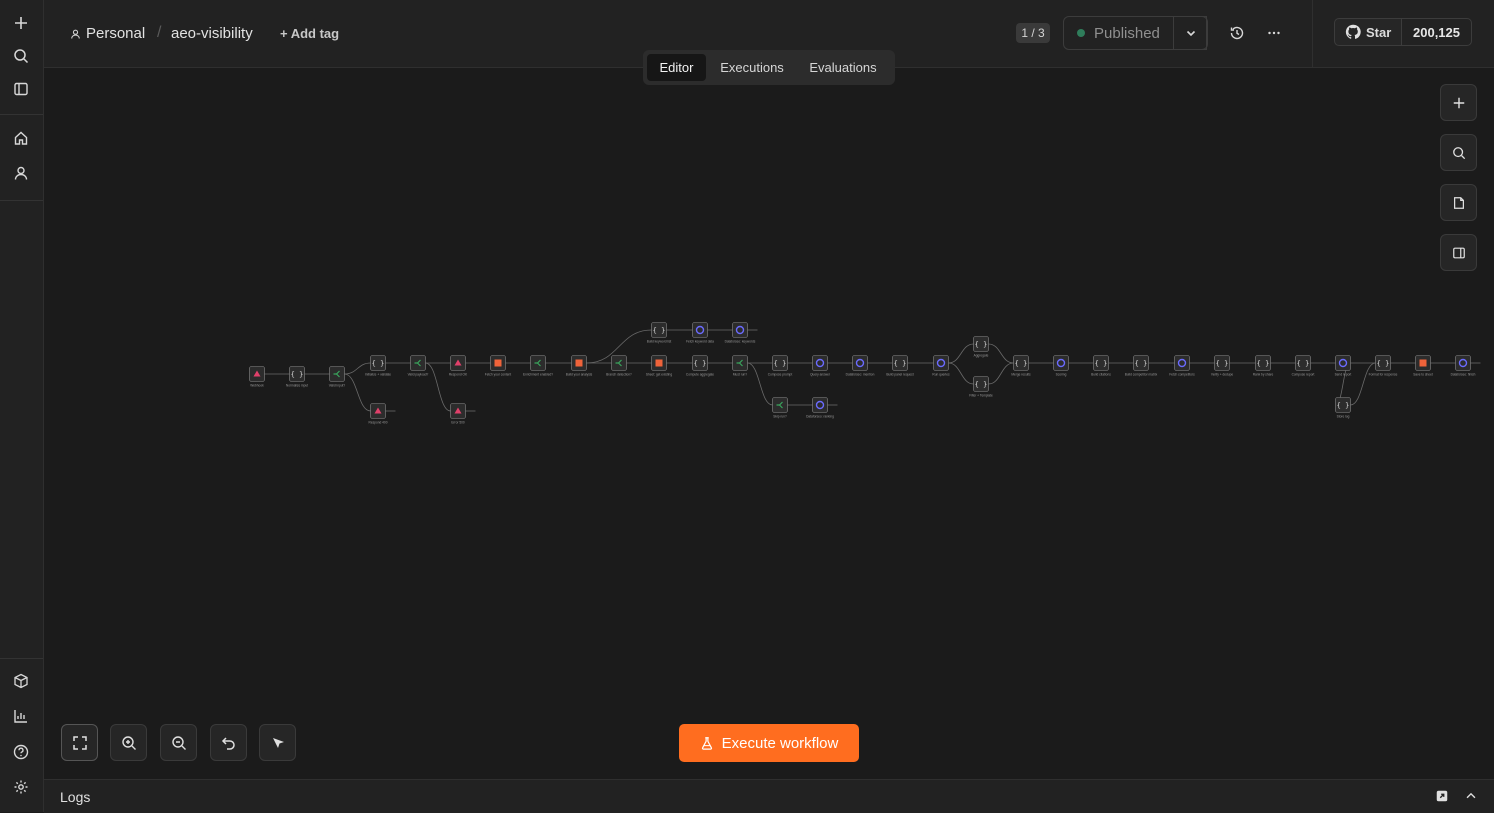 The width and height of the screenshot is (1494, 813). I want to click on workflow-node: { } Store log, so click(1343, 408).